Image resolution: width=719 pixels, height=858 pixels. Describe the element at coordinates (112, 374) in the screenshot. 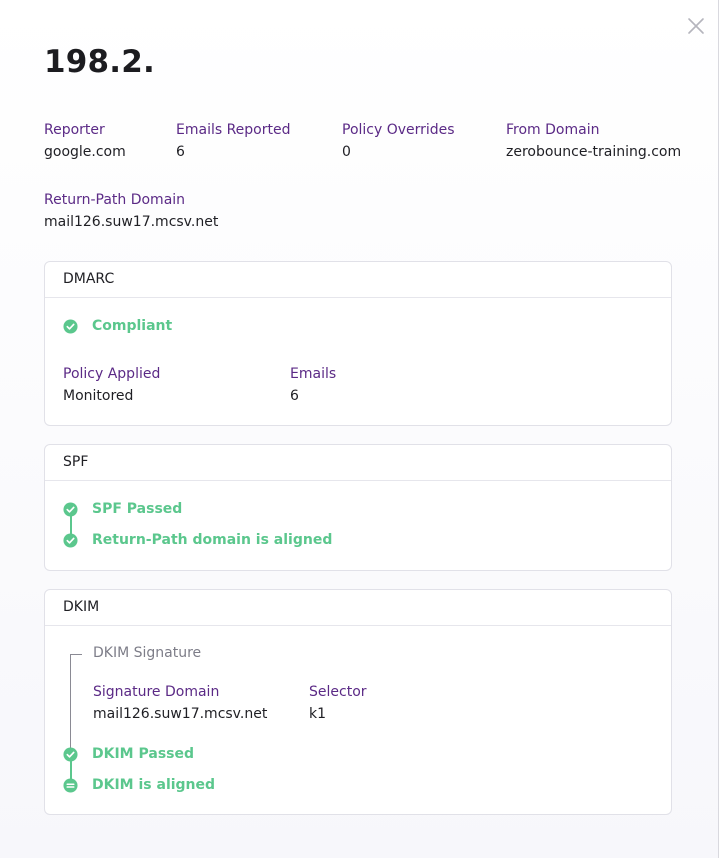

I see `policy-applied-label: Policy Applied` at that location.